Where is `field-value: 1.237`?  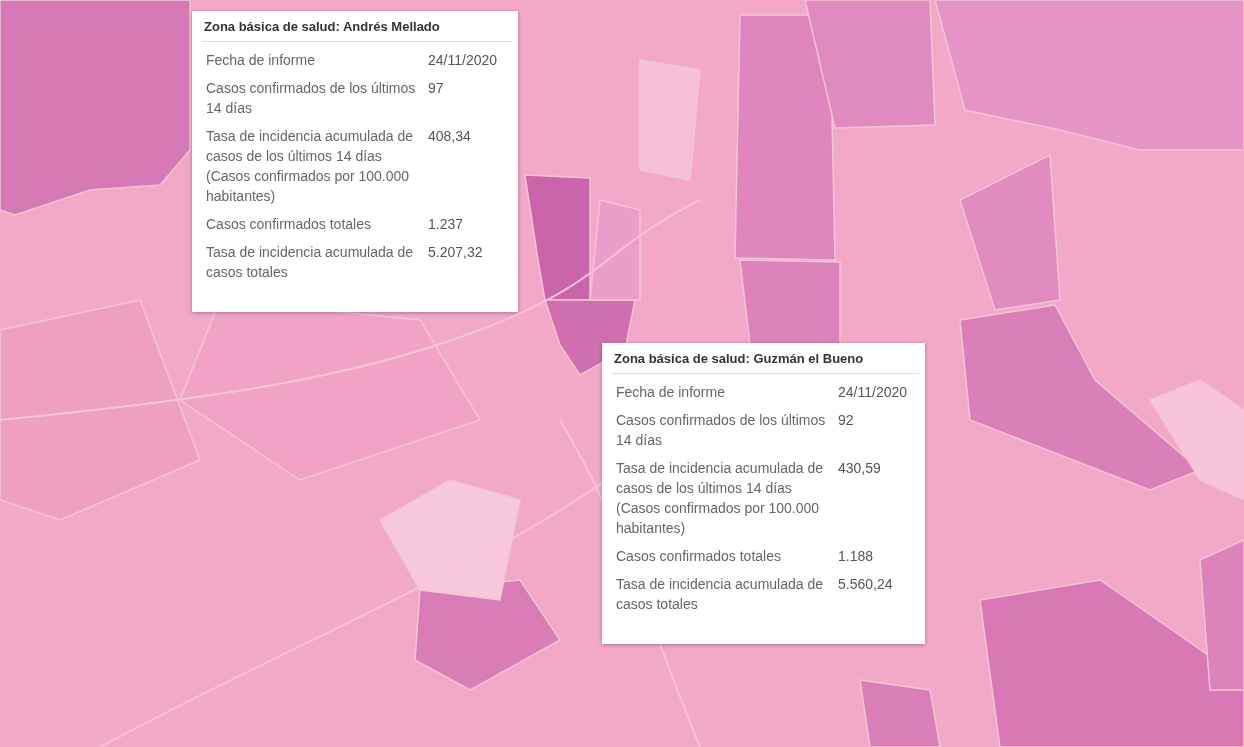
field-value: 1.237 is located at coordinates (446, 224).